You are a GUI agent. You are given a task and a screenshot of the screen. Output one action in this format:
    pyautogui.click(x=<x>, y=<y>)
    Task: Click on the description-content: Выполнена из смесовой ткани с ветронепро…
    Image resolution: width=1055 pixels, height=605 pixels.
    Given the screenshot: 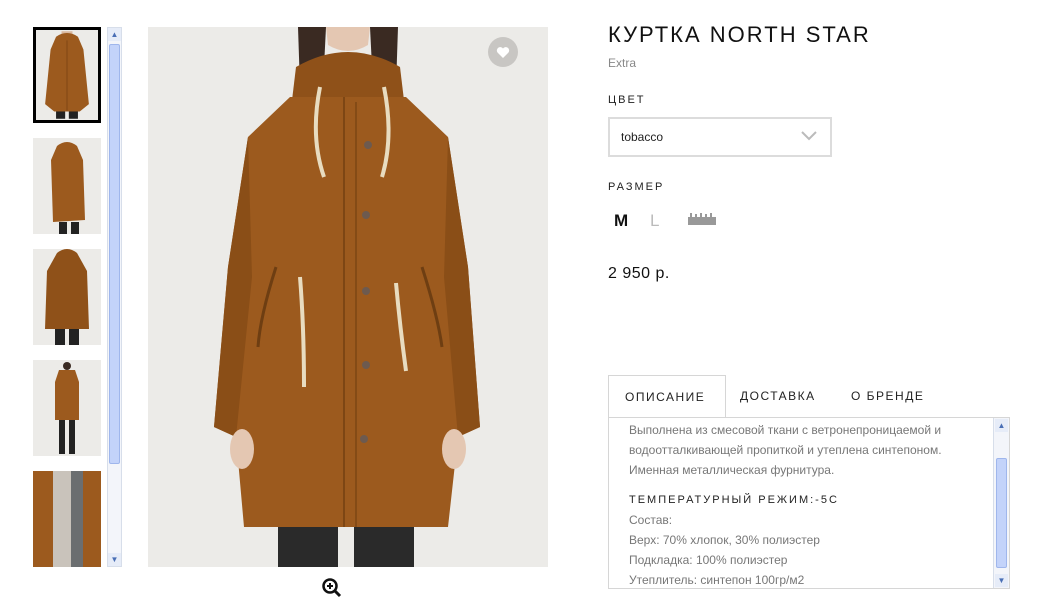 What is the action you would take?
    pyautogui.click(x=809, y=504)
    